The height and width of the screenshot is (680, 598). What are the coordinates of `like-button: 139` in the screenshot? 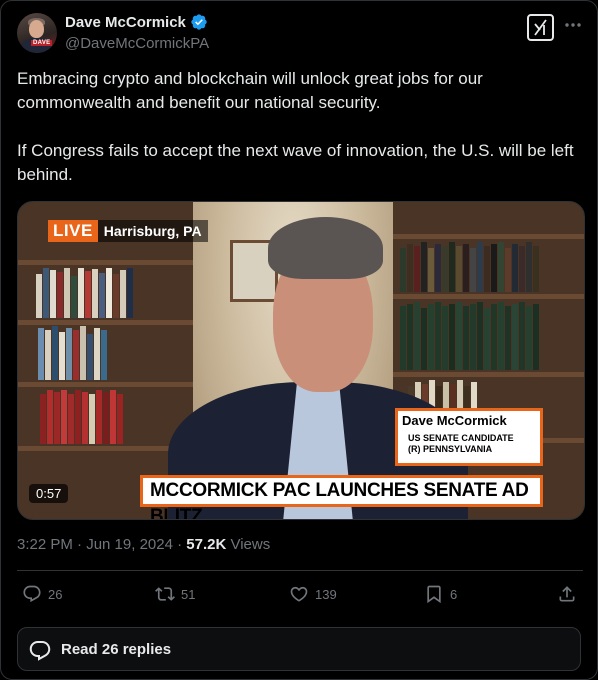 It's located at (313, 594).